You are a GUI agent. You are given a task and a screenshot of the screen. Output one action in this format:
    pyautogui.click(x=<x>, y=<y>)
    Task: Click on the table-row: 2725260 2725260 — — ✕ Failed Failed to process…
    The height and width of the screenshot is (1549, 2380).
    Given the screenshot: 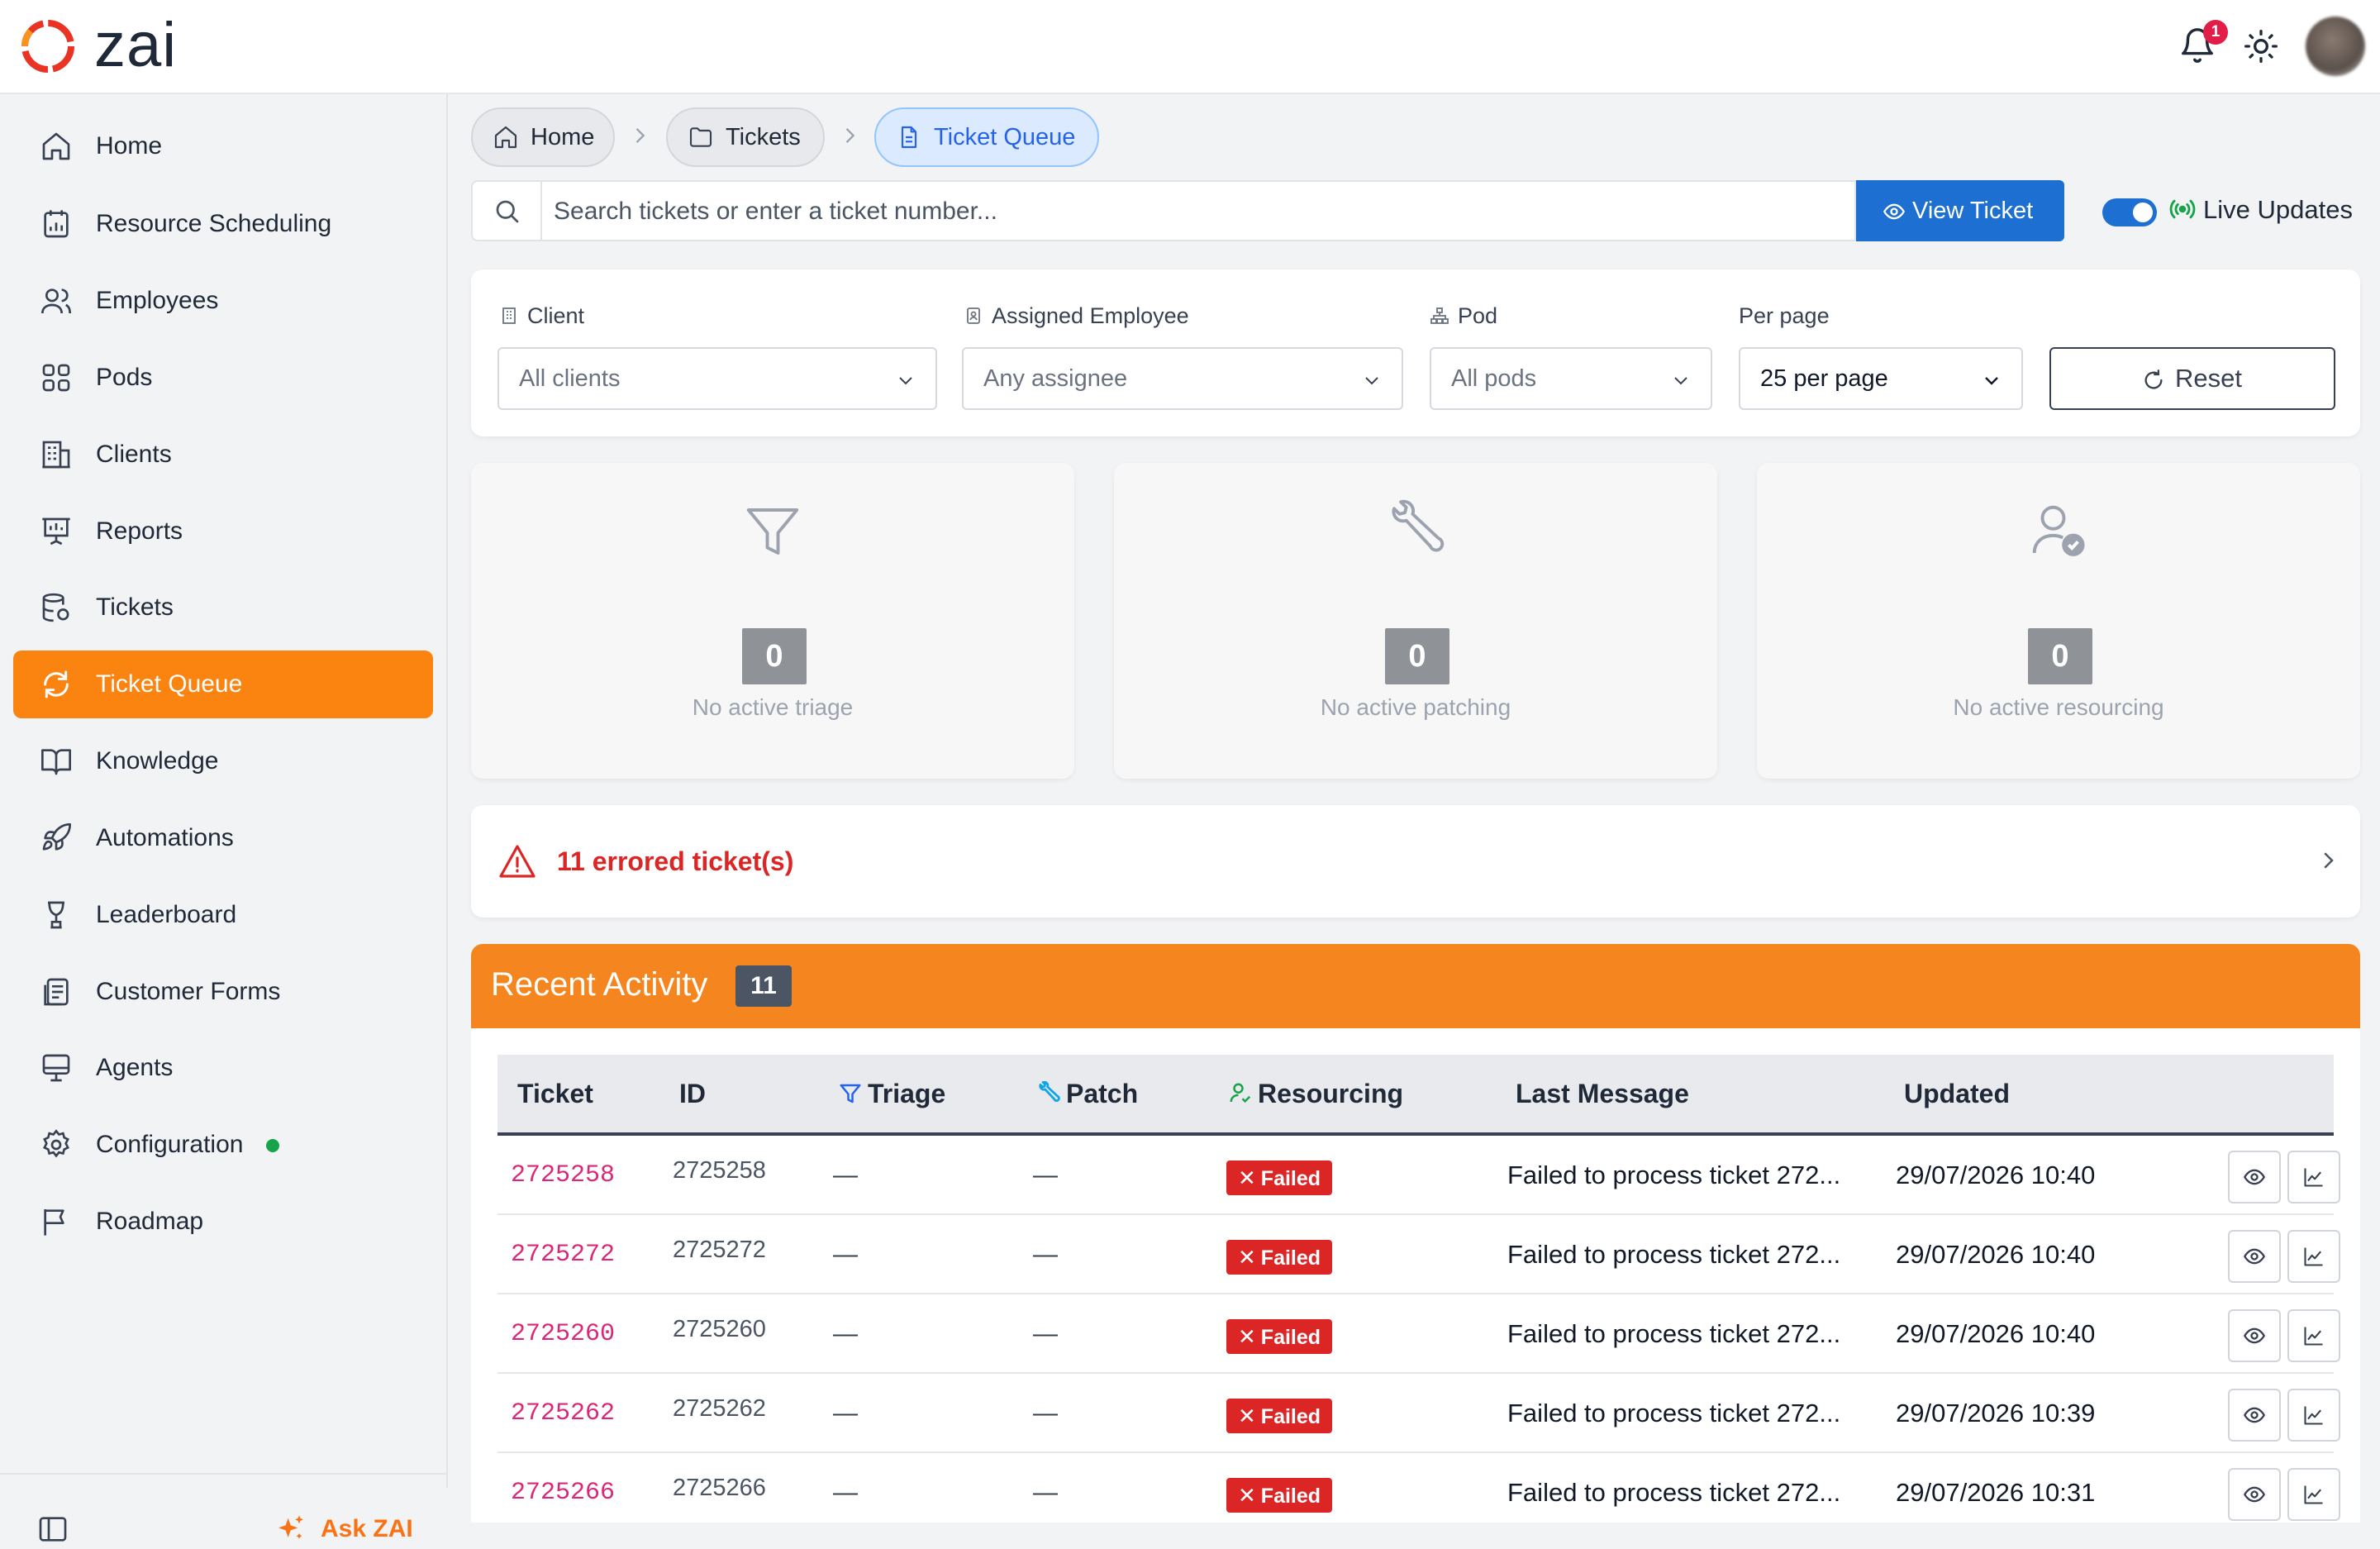 What is the action you would take?
    pyautogui.click(x=1418, y=1334)
    